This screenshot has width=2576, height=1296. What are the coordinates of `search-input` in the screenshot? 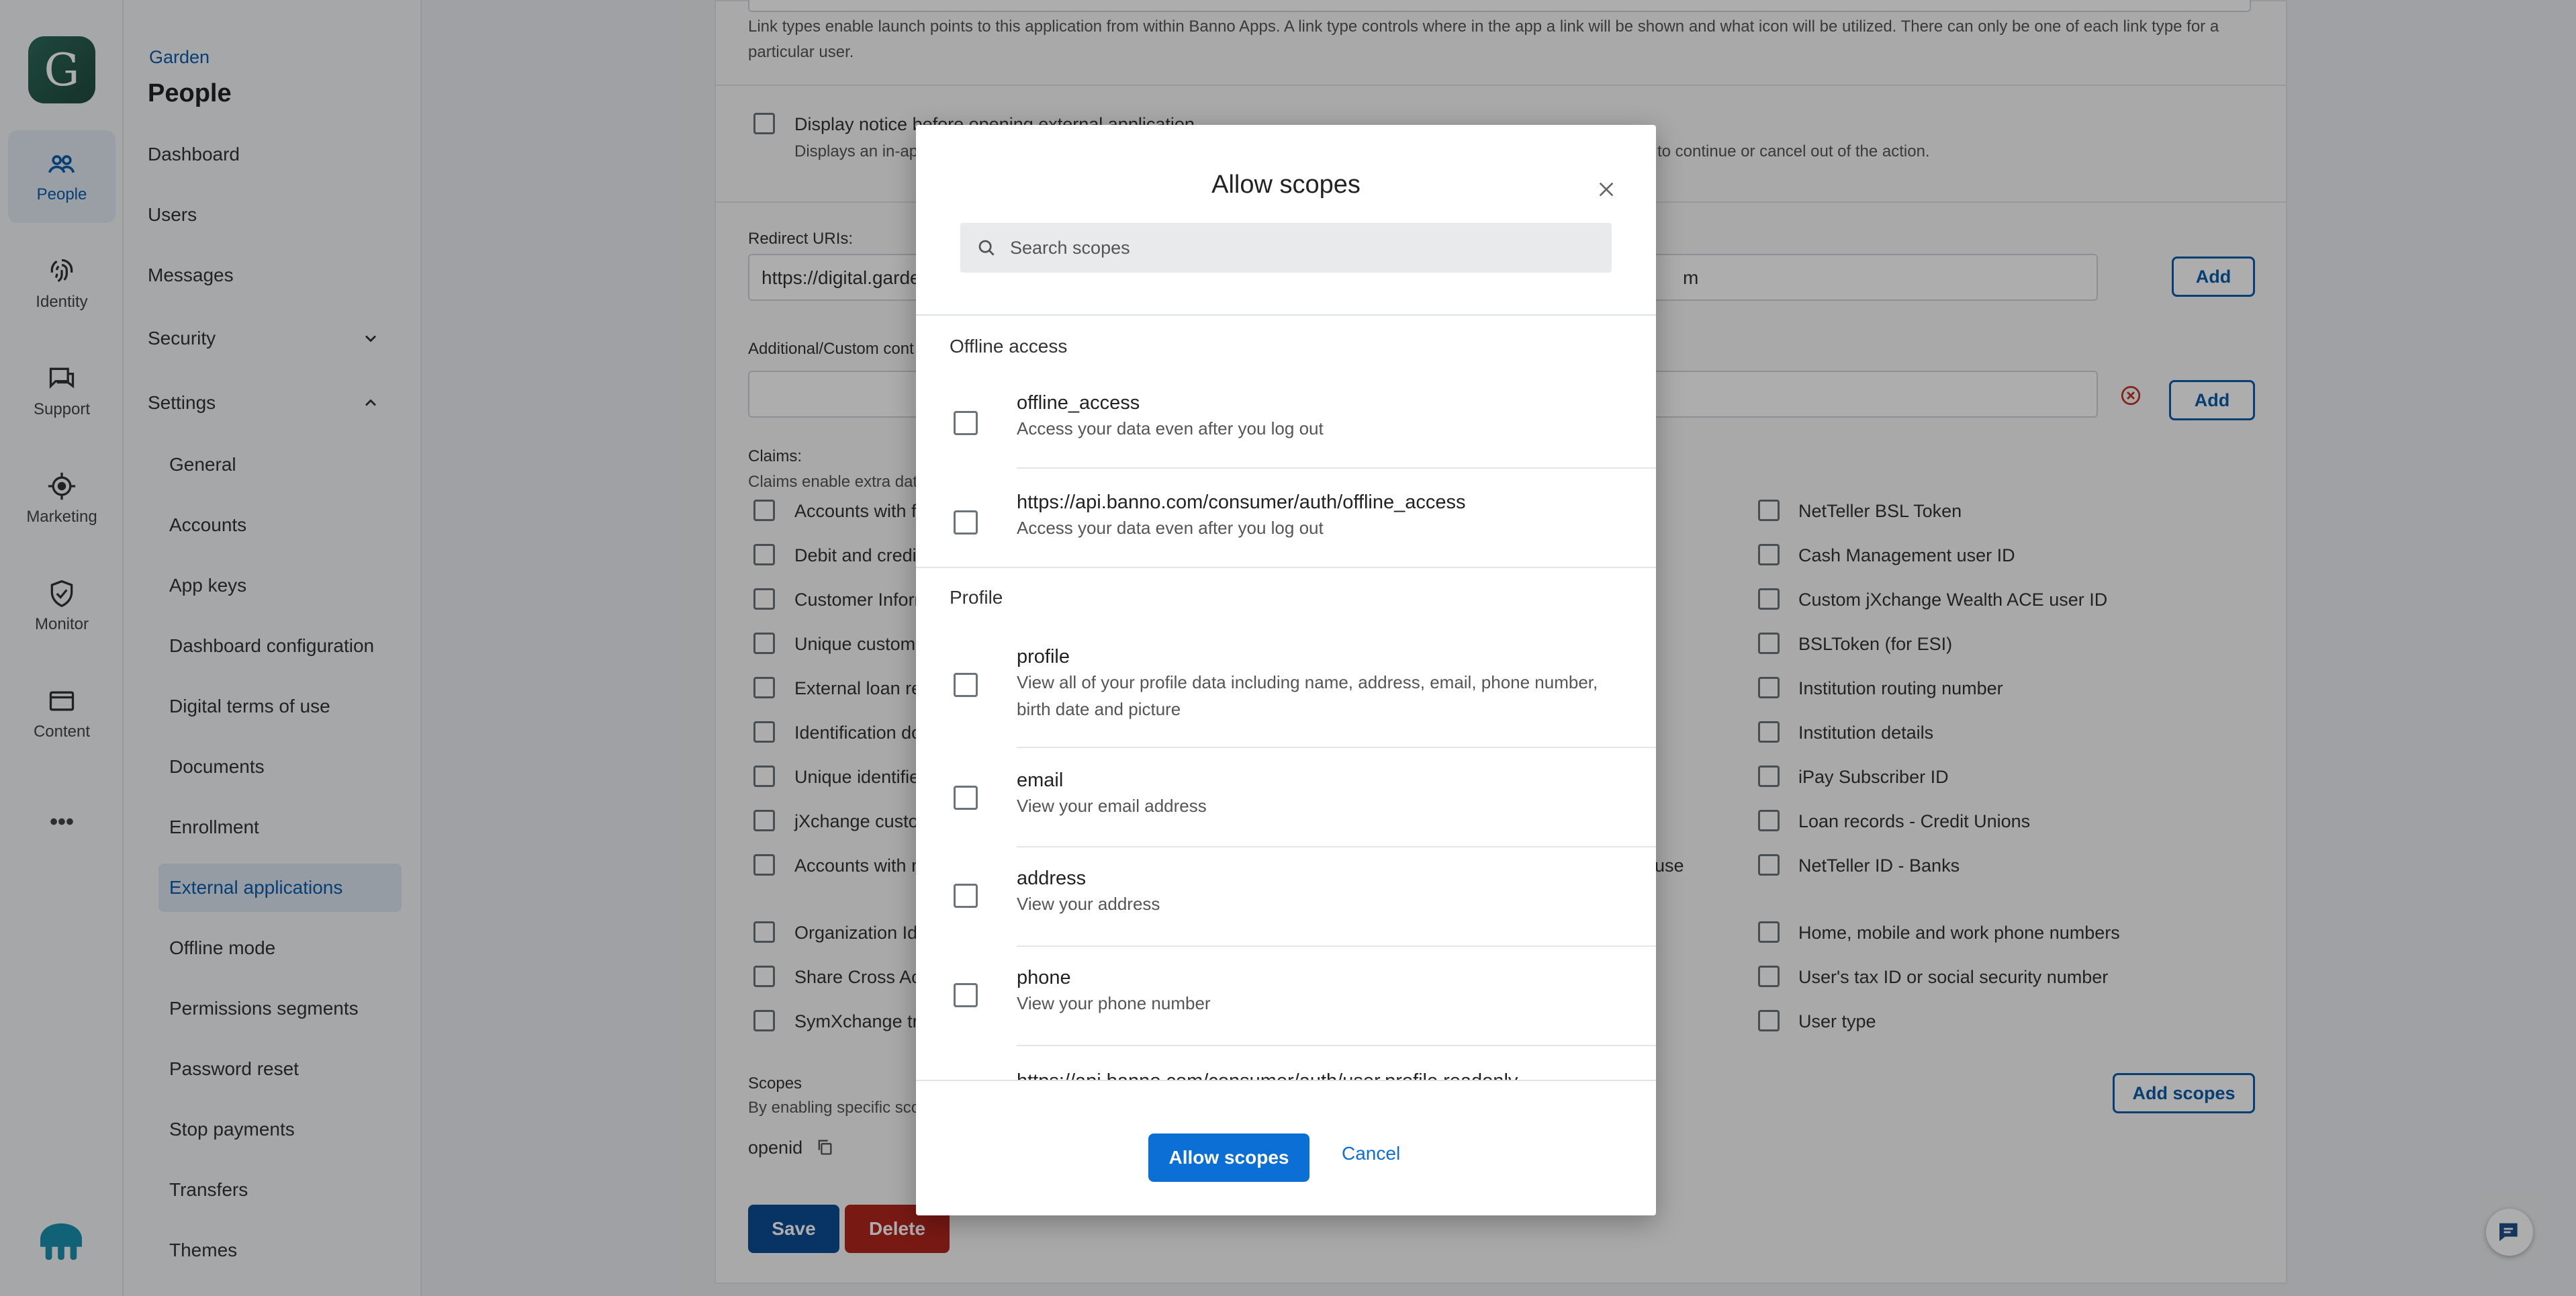 It's located at (1305, 248).